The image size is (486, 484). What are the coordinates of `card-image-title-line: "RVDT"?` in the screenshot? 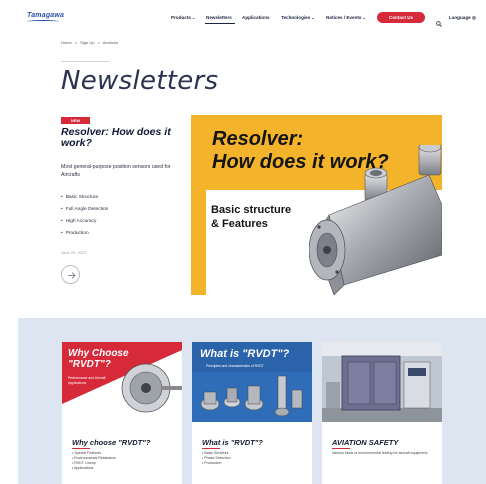 It's located at (89, 364).